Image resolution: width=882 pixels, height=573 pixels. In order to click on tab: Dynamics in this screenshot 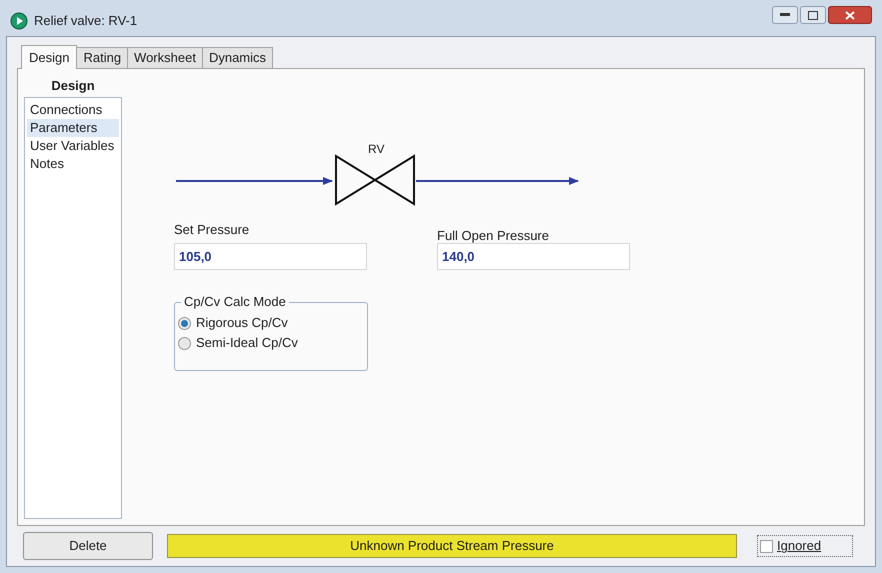, I will do `click(238, 57)`.